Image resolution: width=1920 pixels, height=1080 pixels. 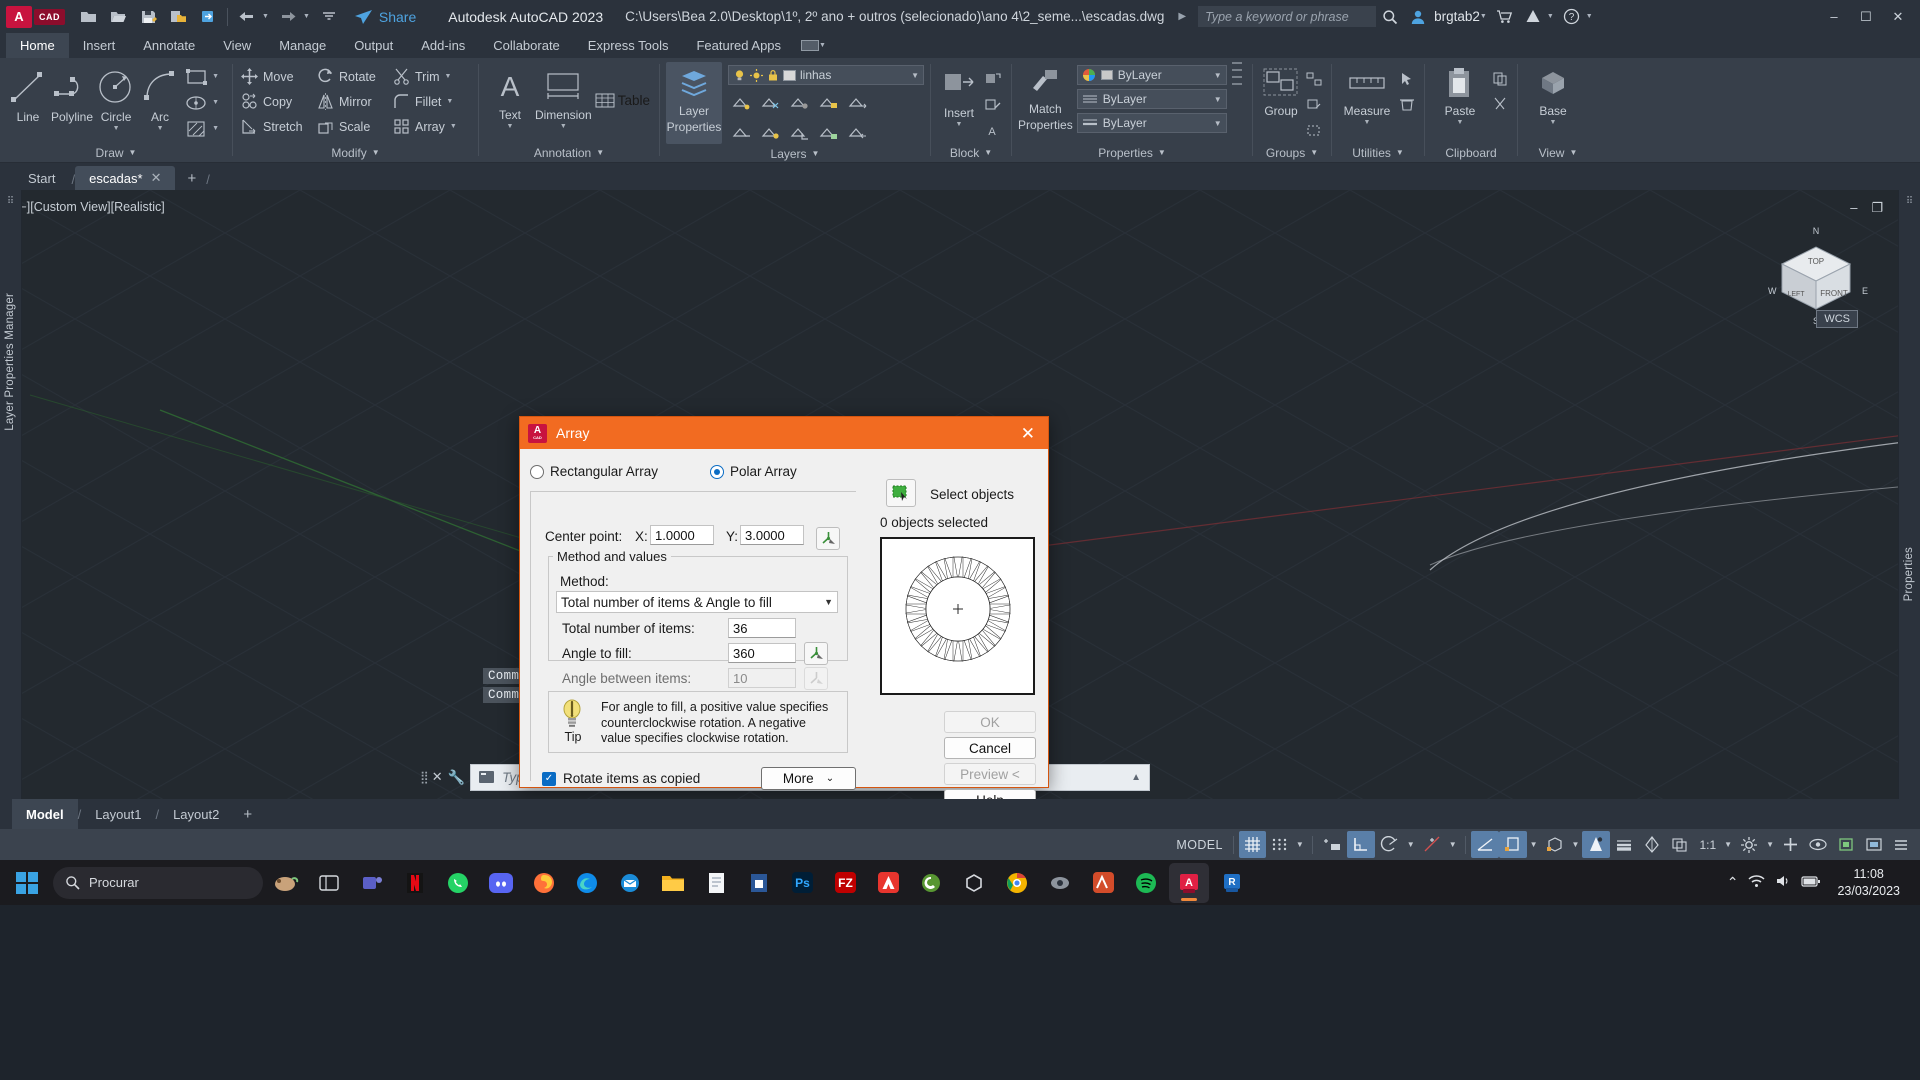 I want to click on paste-dropdown-icon: ▼, so click(x=1460, y=122).